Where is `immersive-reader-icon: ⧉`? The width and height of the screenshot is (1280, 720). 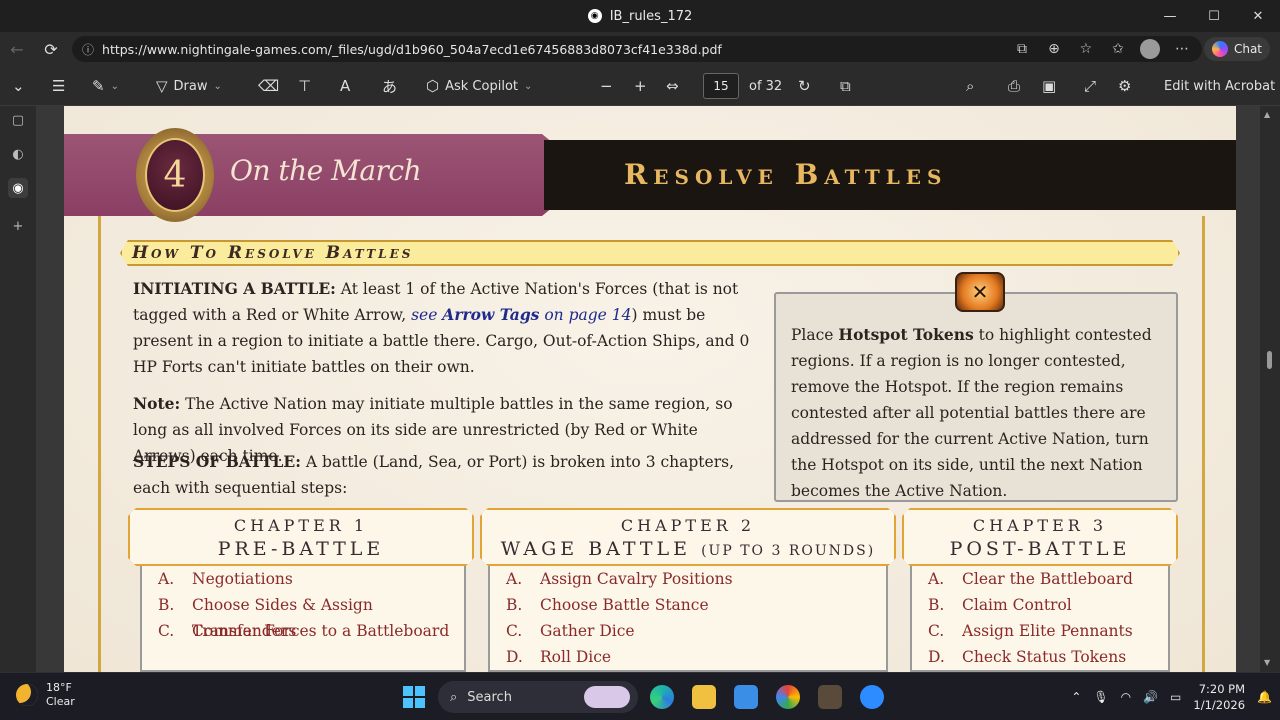
immersive-reader-icon: ⧉ is located at coordinates (1022, 49).